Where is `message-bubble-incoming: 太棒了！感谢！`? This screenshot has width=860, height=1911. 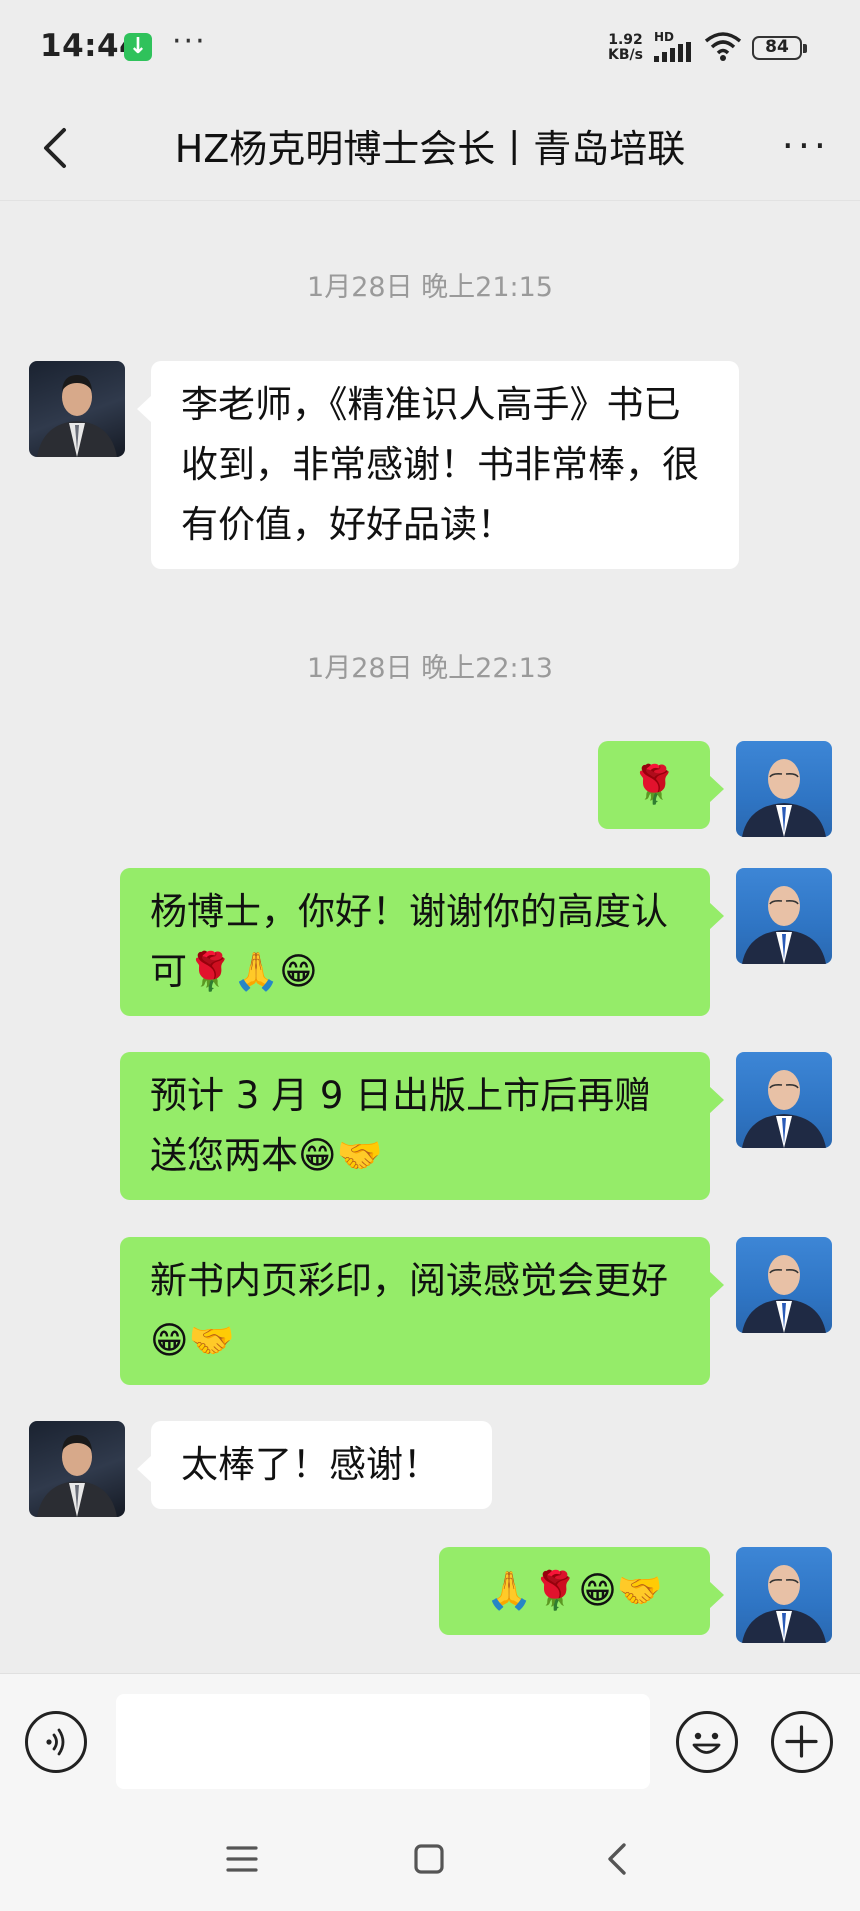
message-bubble-incoming: 太棒了！感谢！ is located at coordinates (314, 1465).